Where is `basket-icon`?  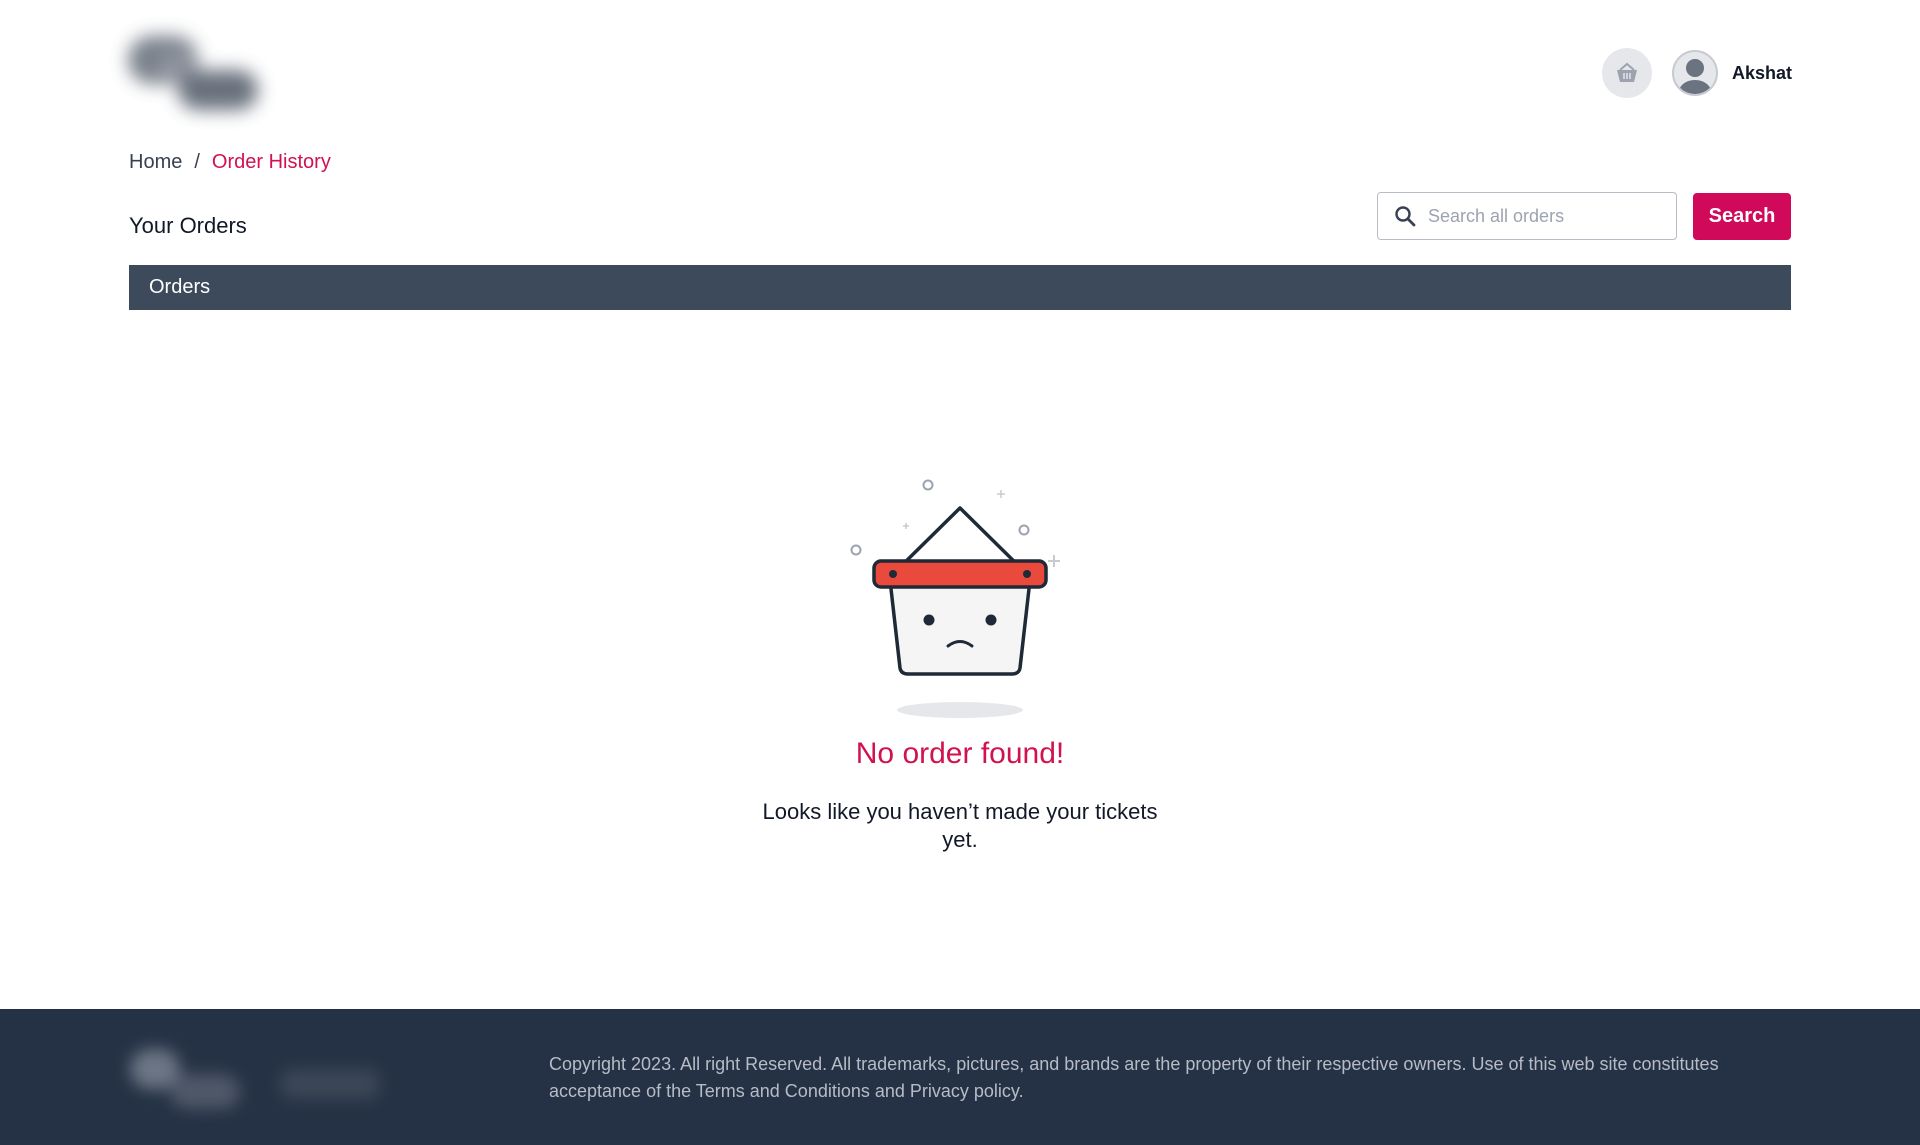
basket-icon is located at coordinates (1626, 72).